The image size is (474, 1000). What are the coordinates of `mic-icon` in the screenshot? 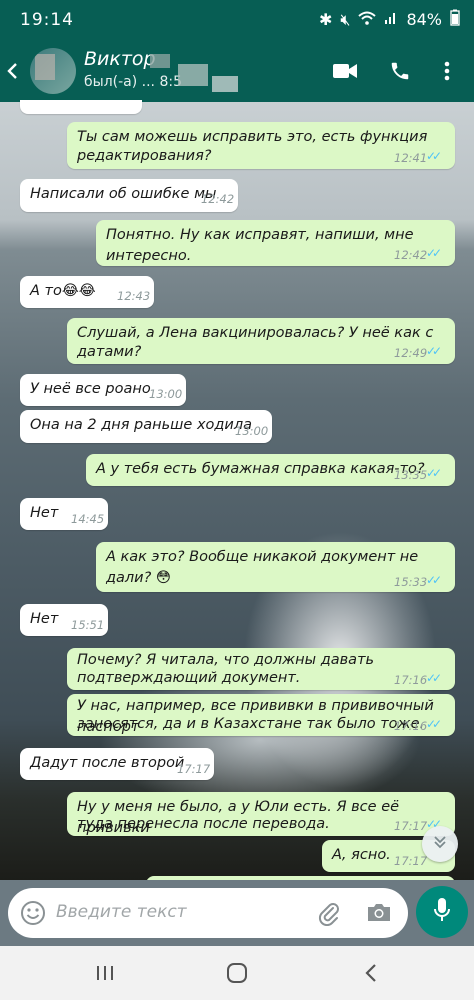 It's located at (442, 912).